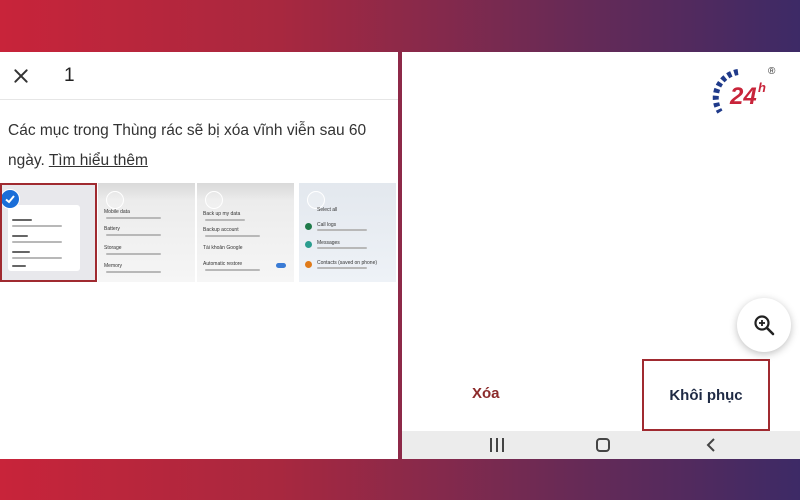 The height and width of the screenshot is (500, 800). Describe the element at coordinates (486, 393) in the screenshot. I see `delete-button: Xóa` at that location.